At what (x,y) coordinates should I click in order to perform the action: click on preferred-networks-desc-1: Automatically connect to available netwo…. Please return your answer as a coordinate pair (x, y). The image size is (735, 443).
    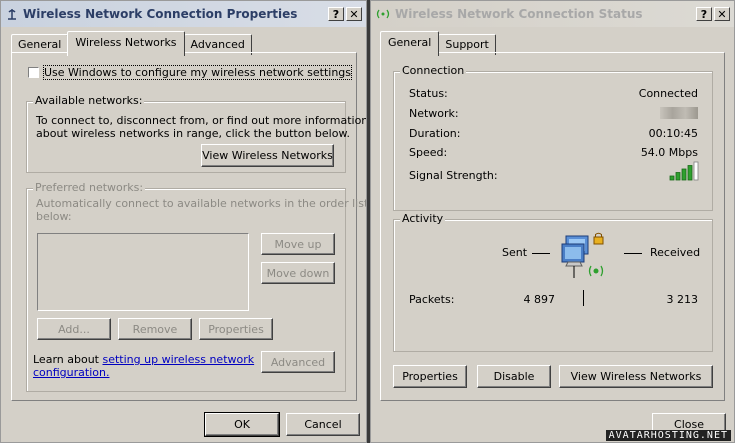
    Looking at the image, I should click on (201, 203).